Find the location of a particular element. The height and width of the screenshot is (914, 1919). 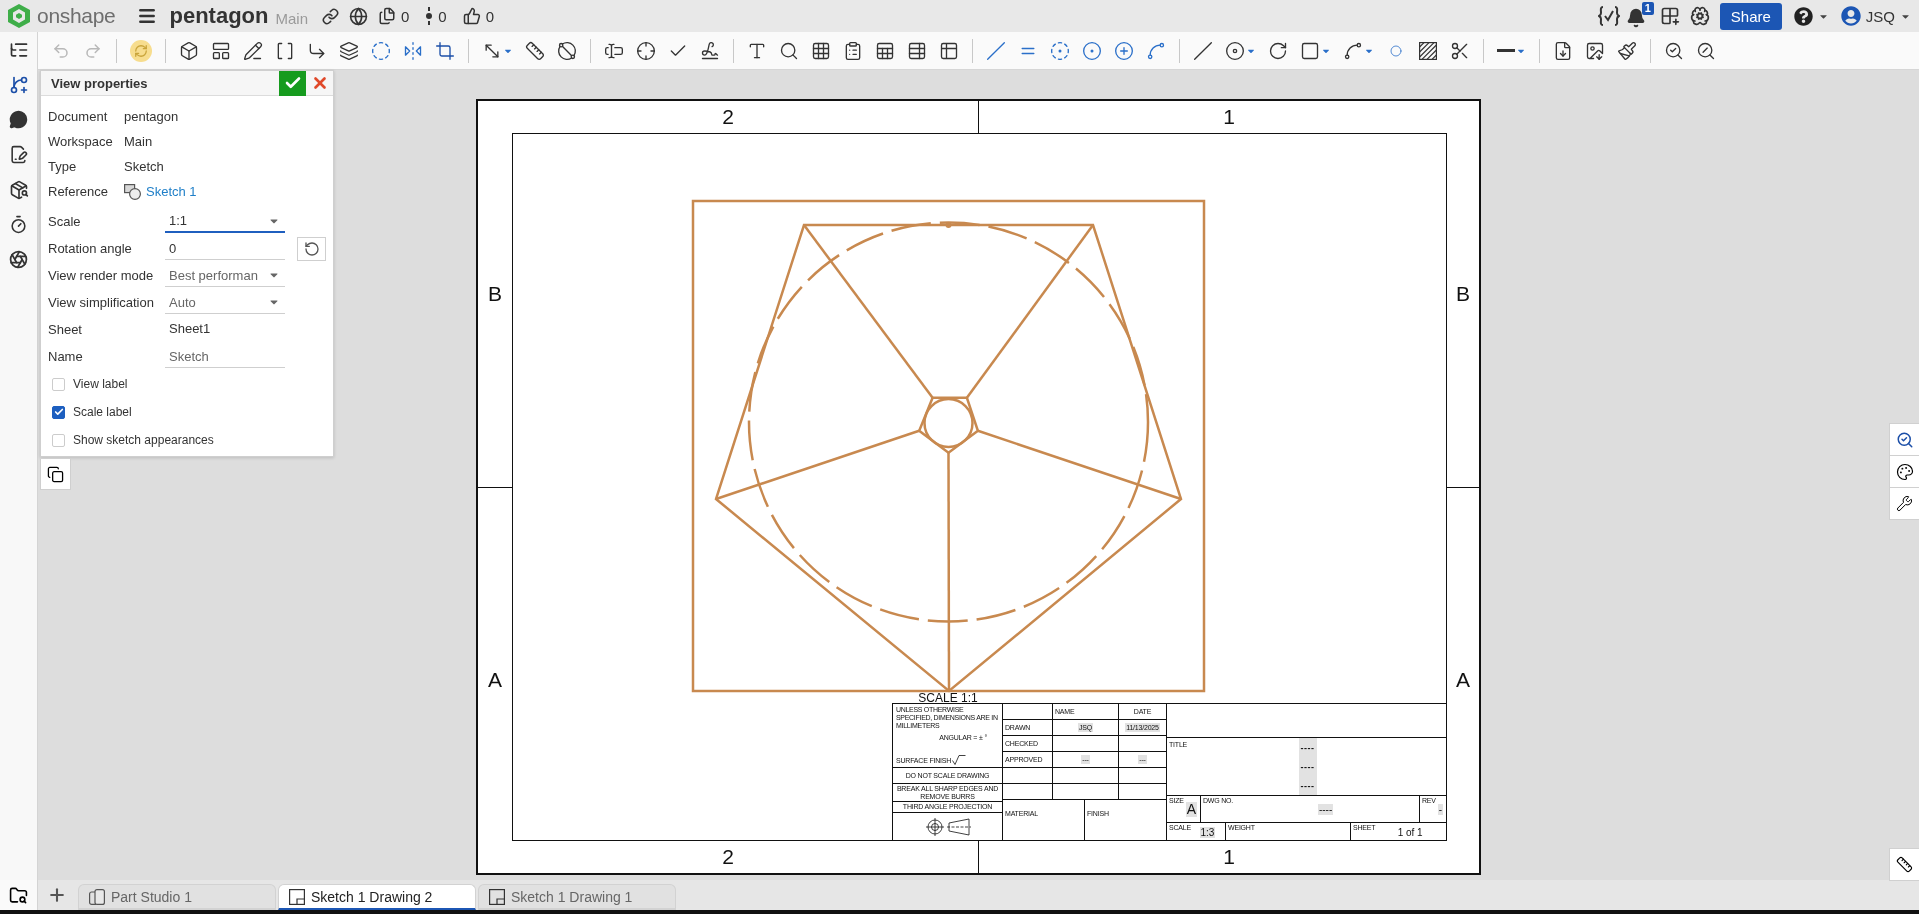

app-name: onshape is located at coordinates (76, 16).